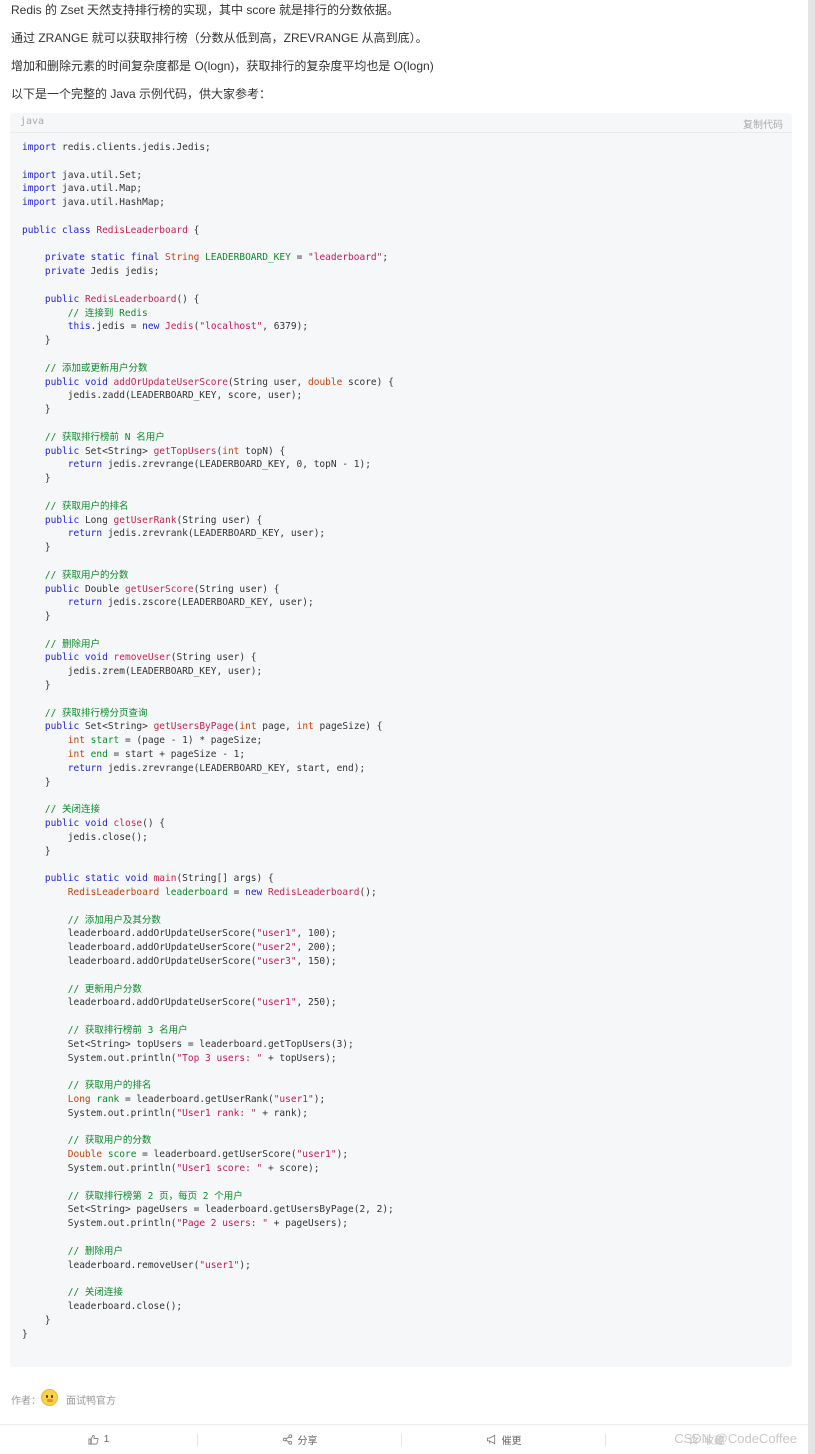  Describe the element at coordinates (176, 755) in the screenshot. I see `code-token: = start + pageSize - 1;` at that location.